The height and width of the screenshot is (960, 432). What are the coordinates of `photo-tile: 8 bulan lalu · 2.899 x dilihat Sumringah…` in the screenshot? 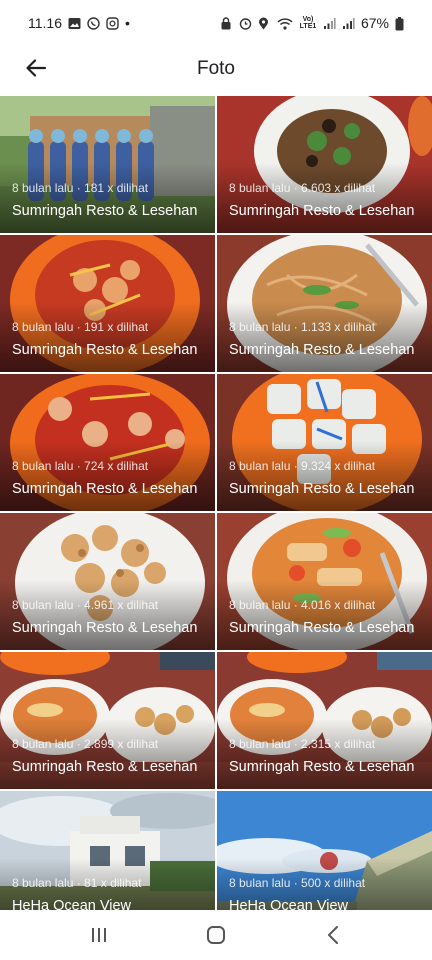 It's located at (107, 720).